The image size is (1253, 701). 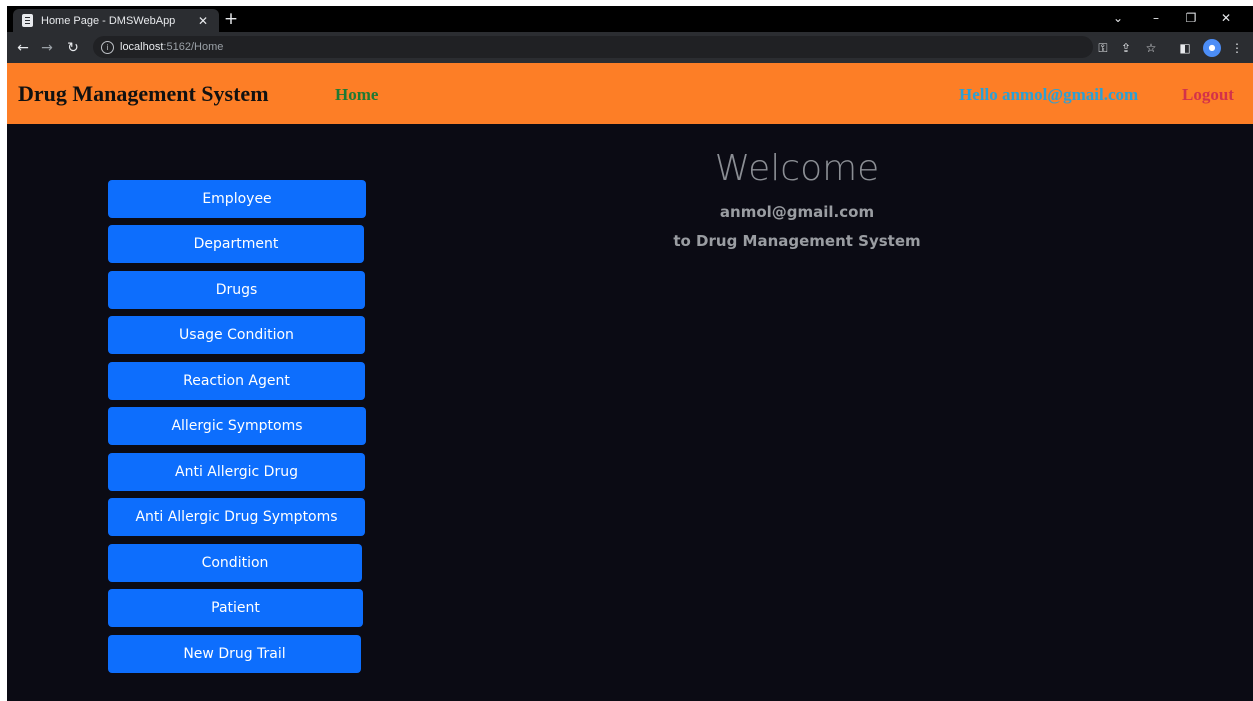 What do you see at coordinates (1212, 48) in the screenshot?
I see `profile-avatar-icon: ●` at bounding box center [1212, 48].